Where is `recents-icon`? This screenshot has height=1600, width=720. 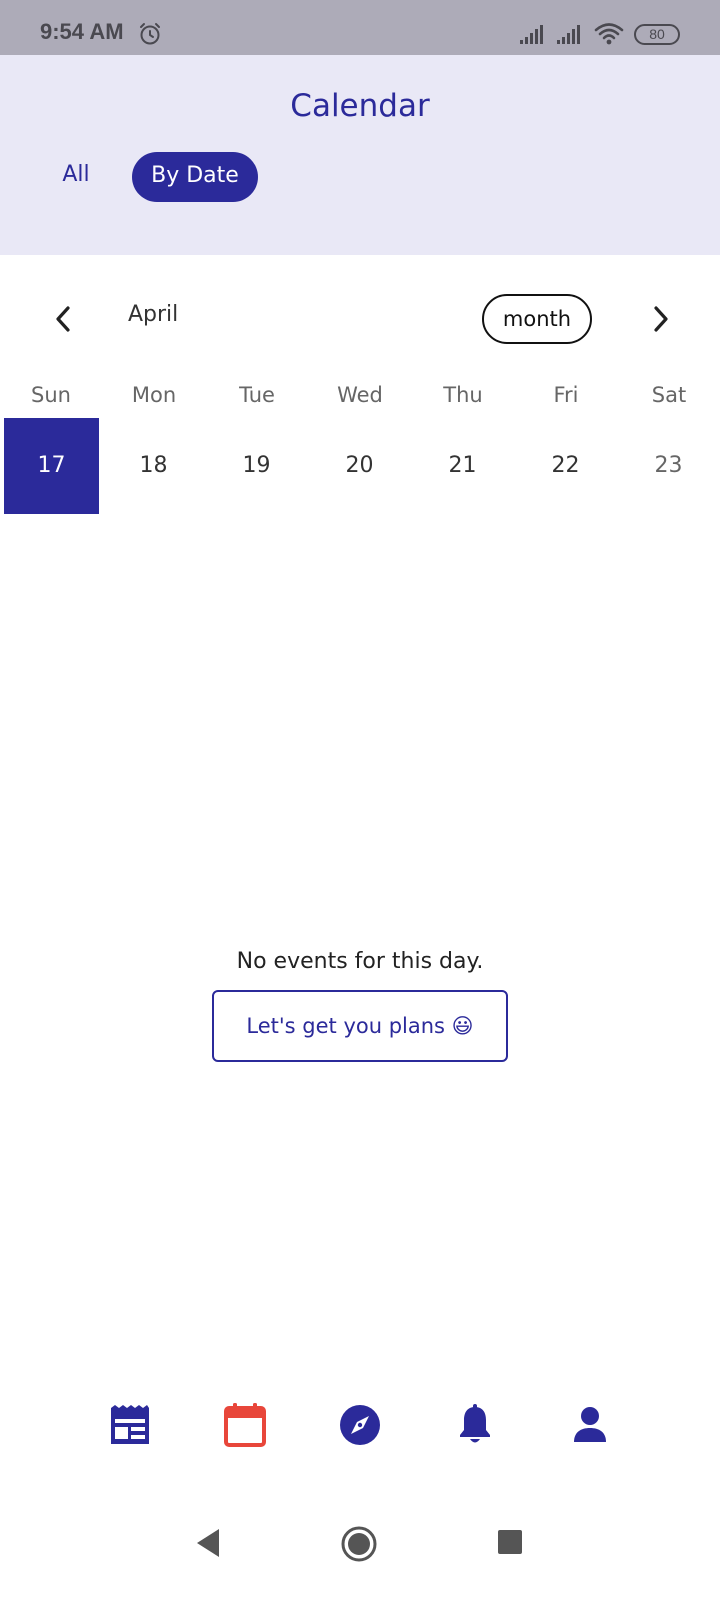
recents-icon is located at coordinates (510, 1543).